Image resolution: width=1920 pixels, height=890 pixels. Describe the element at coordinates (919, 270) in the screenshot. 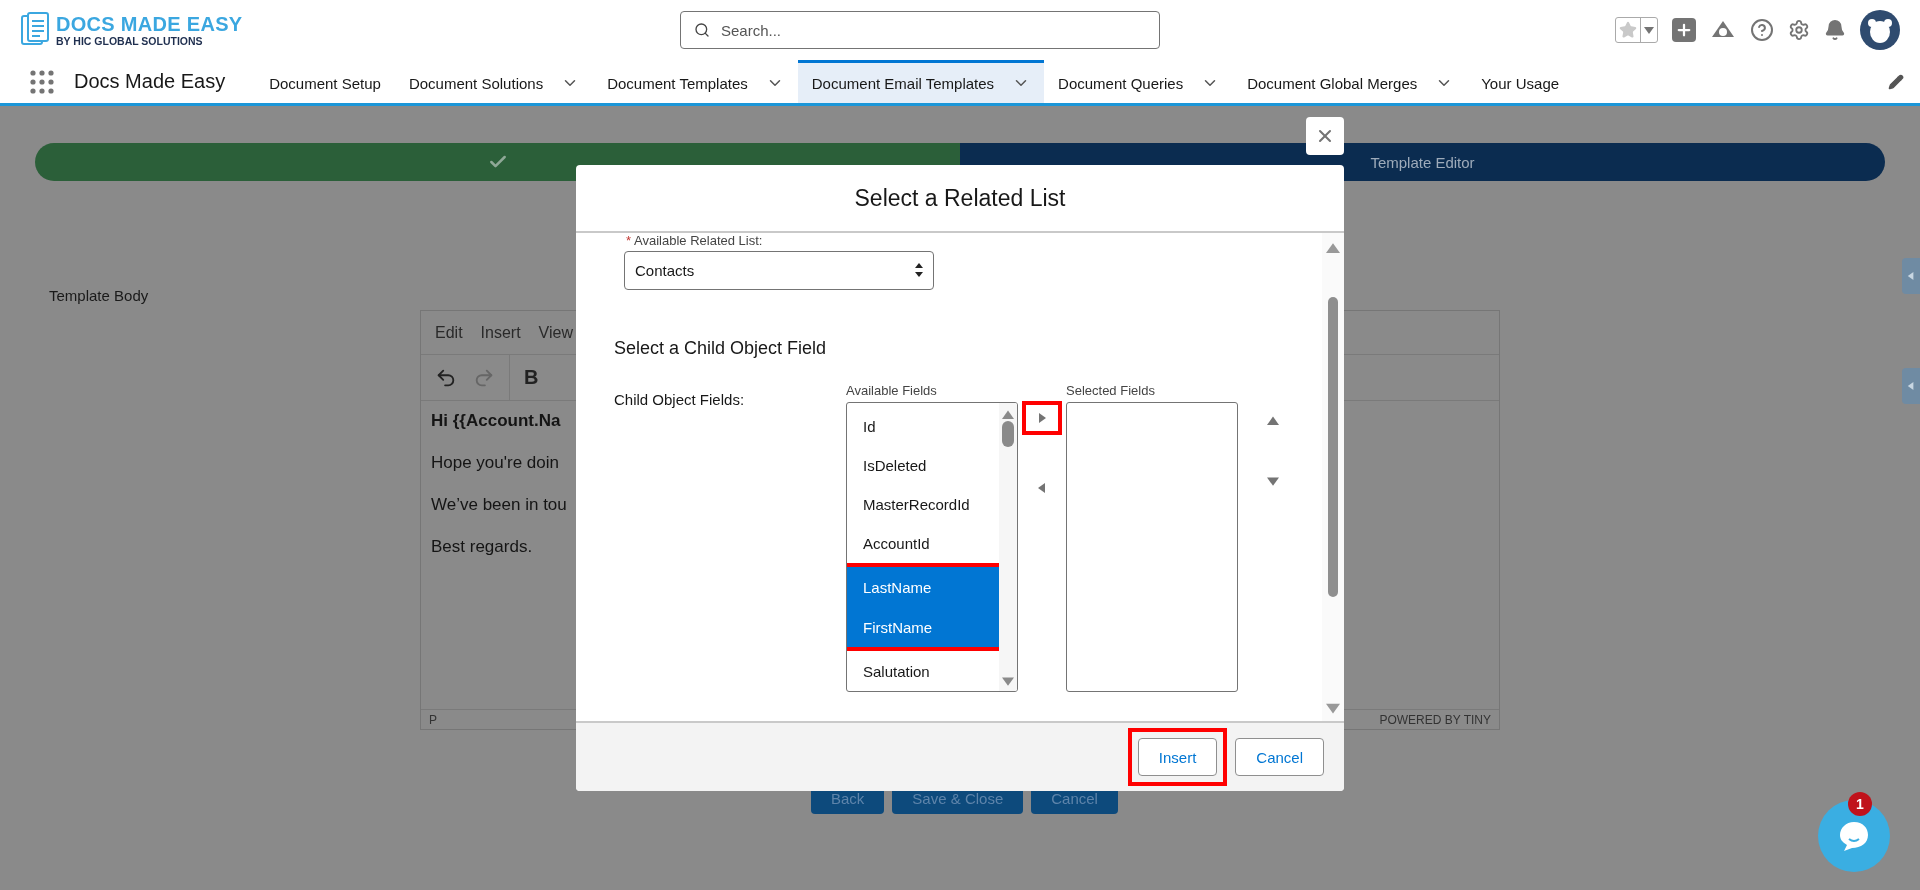

I see `sort-arrows-icon` at that location.